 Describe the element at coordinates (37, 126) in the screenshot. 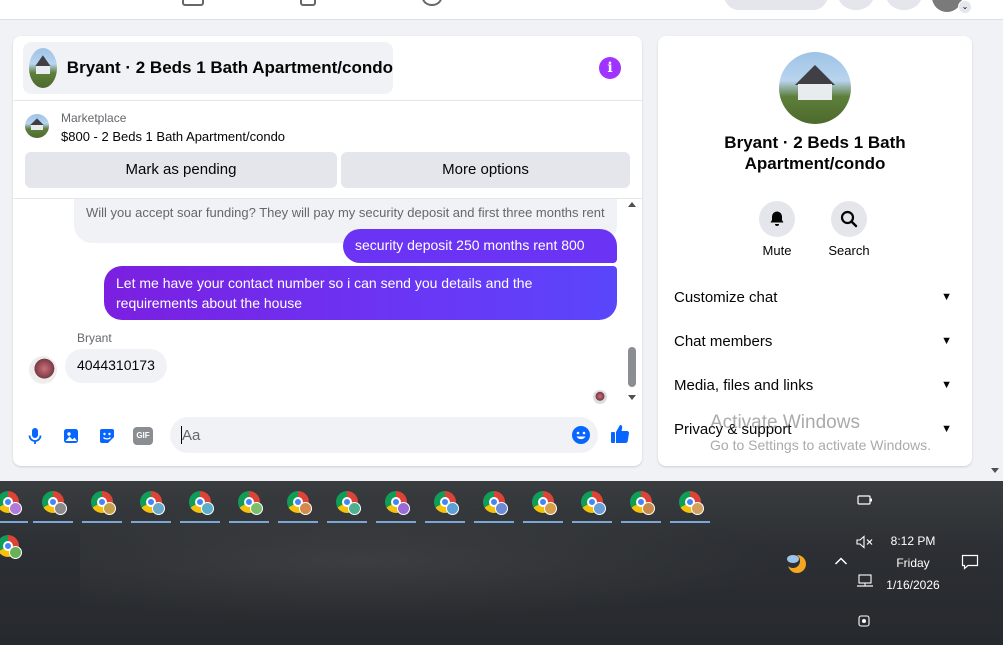

I see `listing-small-thumbnail` at that location.